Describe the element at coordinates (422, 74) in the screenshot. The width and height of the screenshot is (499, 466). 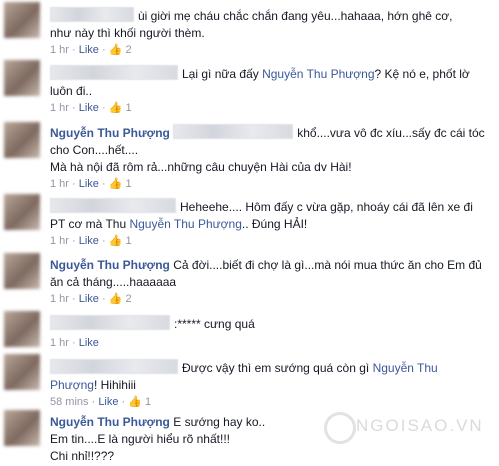
I see `comment-text: ? Kệ nó e, phốt lờ` at that location.